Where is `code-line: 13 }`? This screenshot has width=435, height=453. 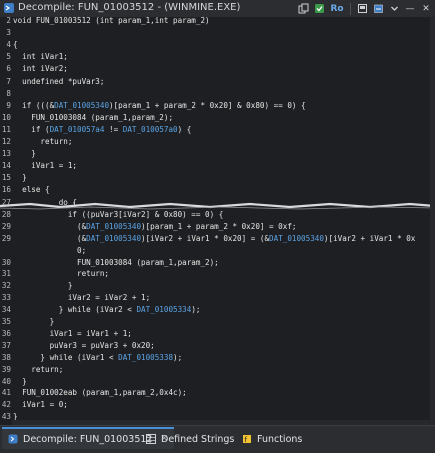 code-line: 13 } is located at coordinates (18, 154).